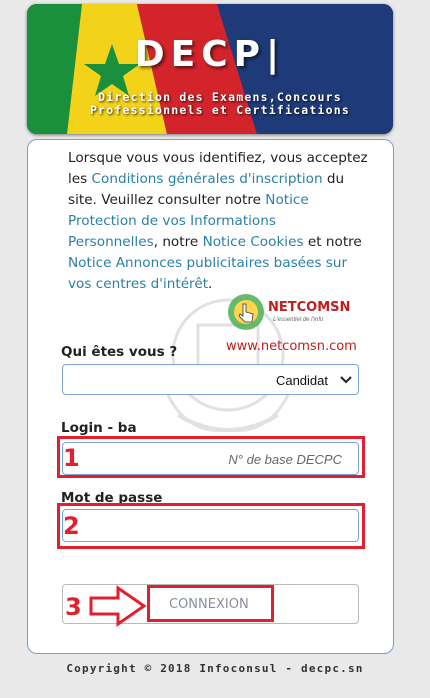 The width and height of the screenshot is (430, 698). What do you see at coordinates (332, 242) in the screenshot?
I see `notice-text: et notre` at bounding box center [332, 242].